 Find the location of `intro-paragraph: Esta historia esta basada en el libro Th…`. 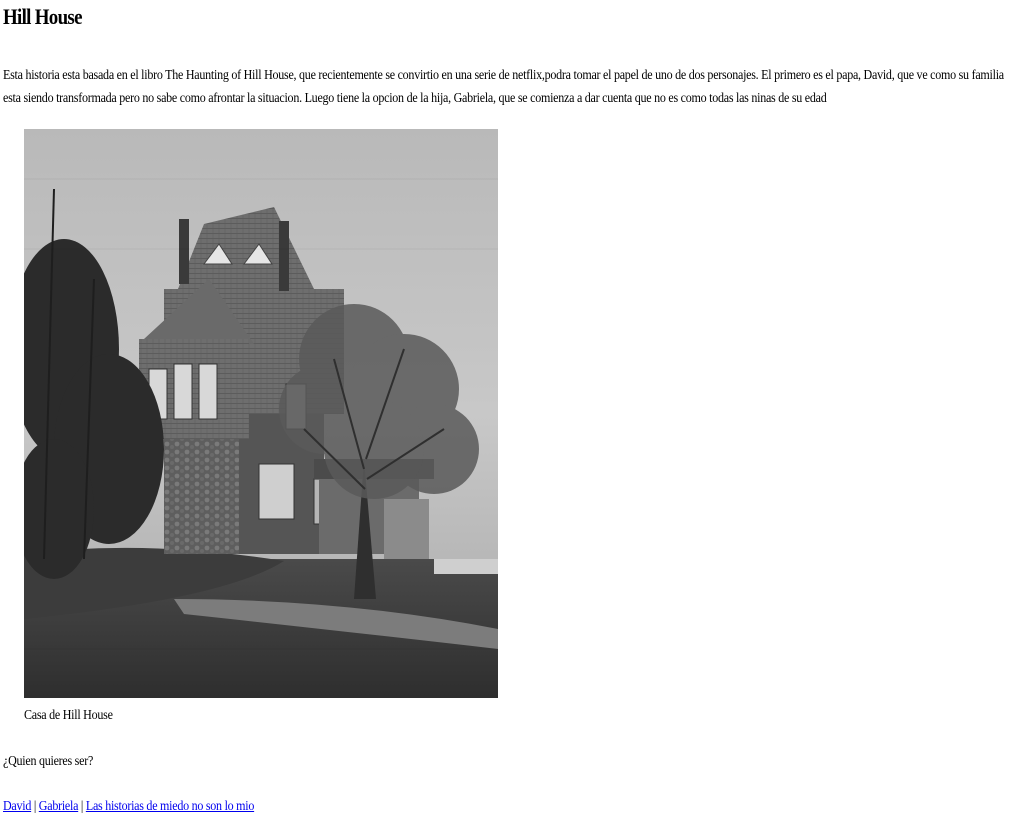

intro-paragraph: Esta historia esta basada en el libro Th… is located at coordinates (503, 87).